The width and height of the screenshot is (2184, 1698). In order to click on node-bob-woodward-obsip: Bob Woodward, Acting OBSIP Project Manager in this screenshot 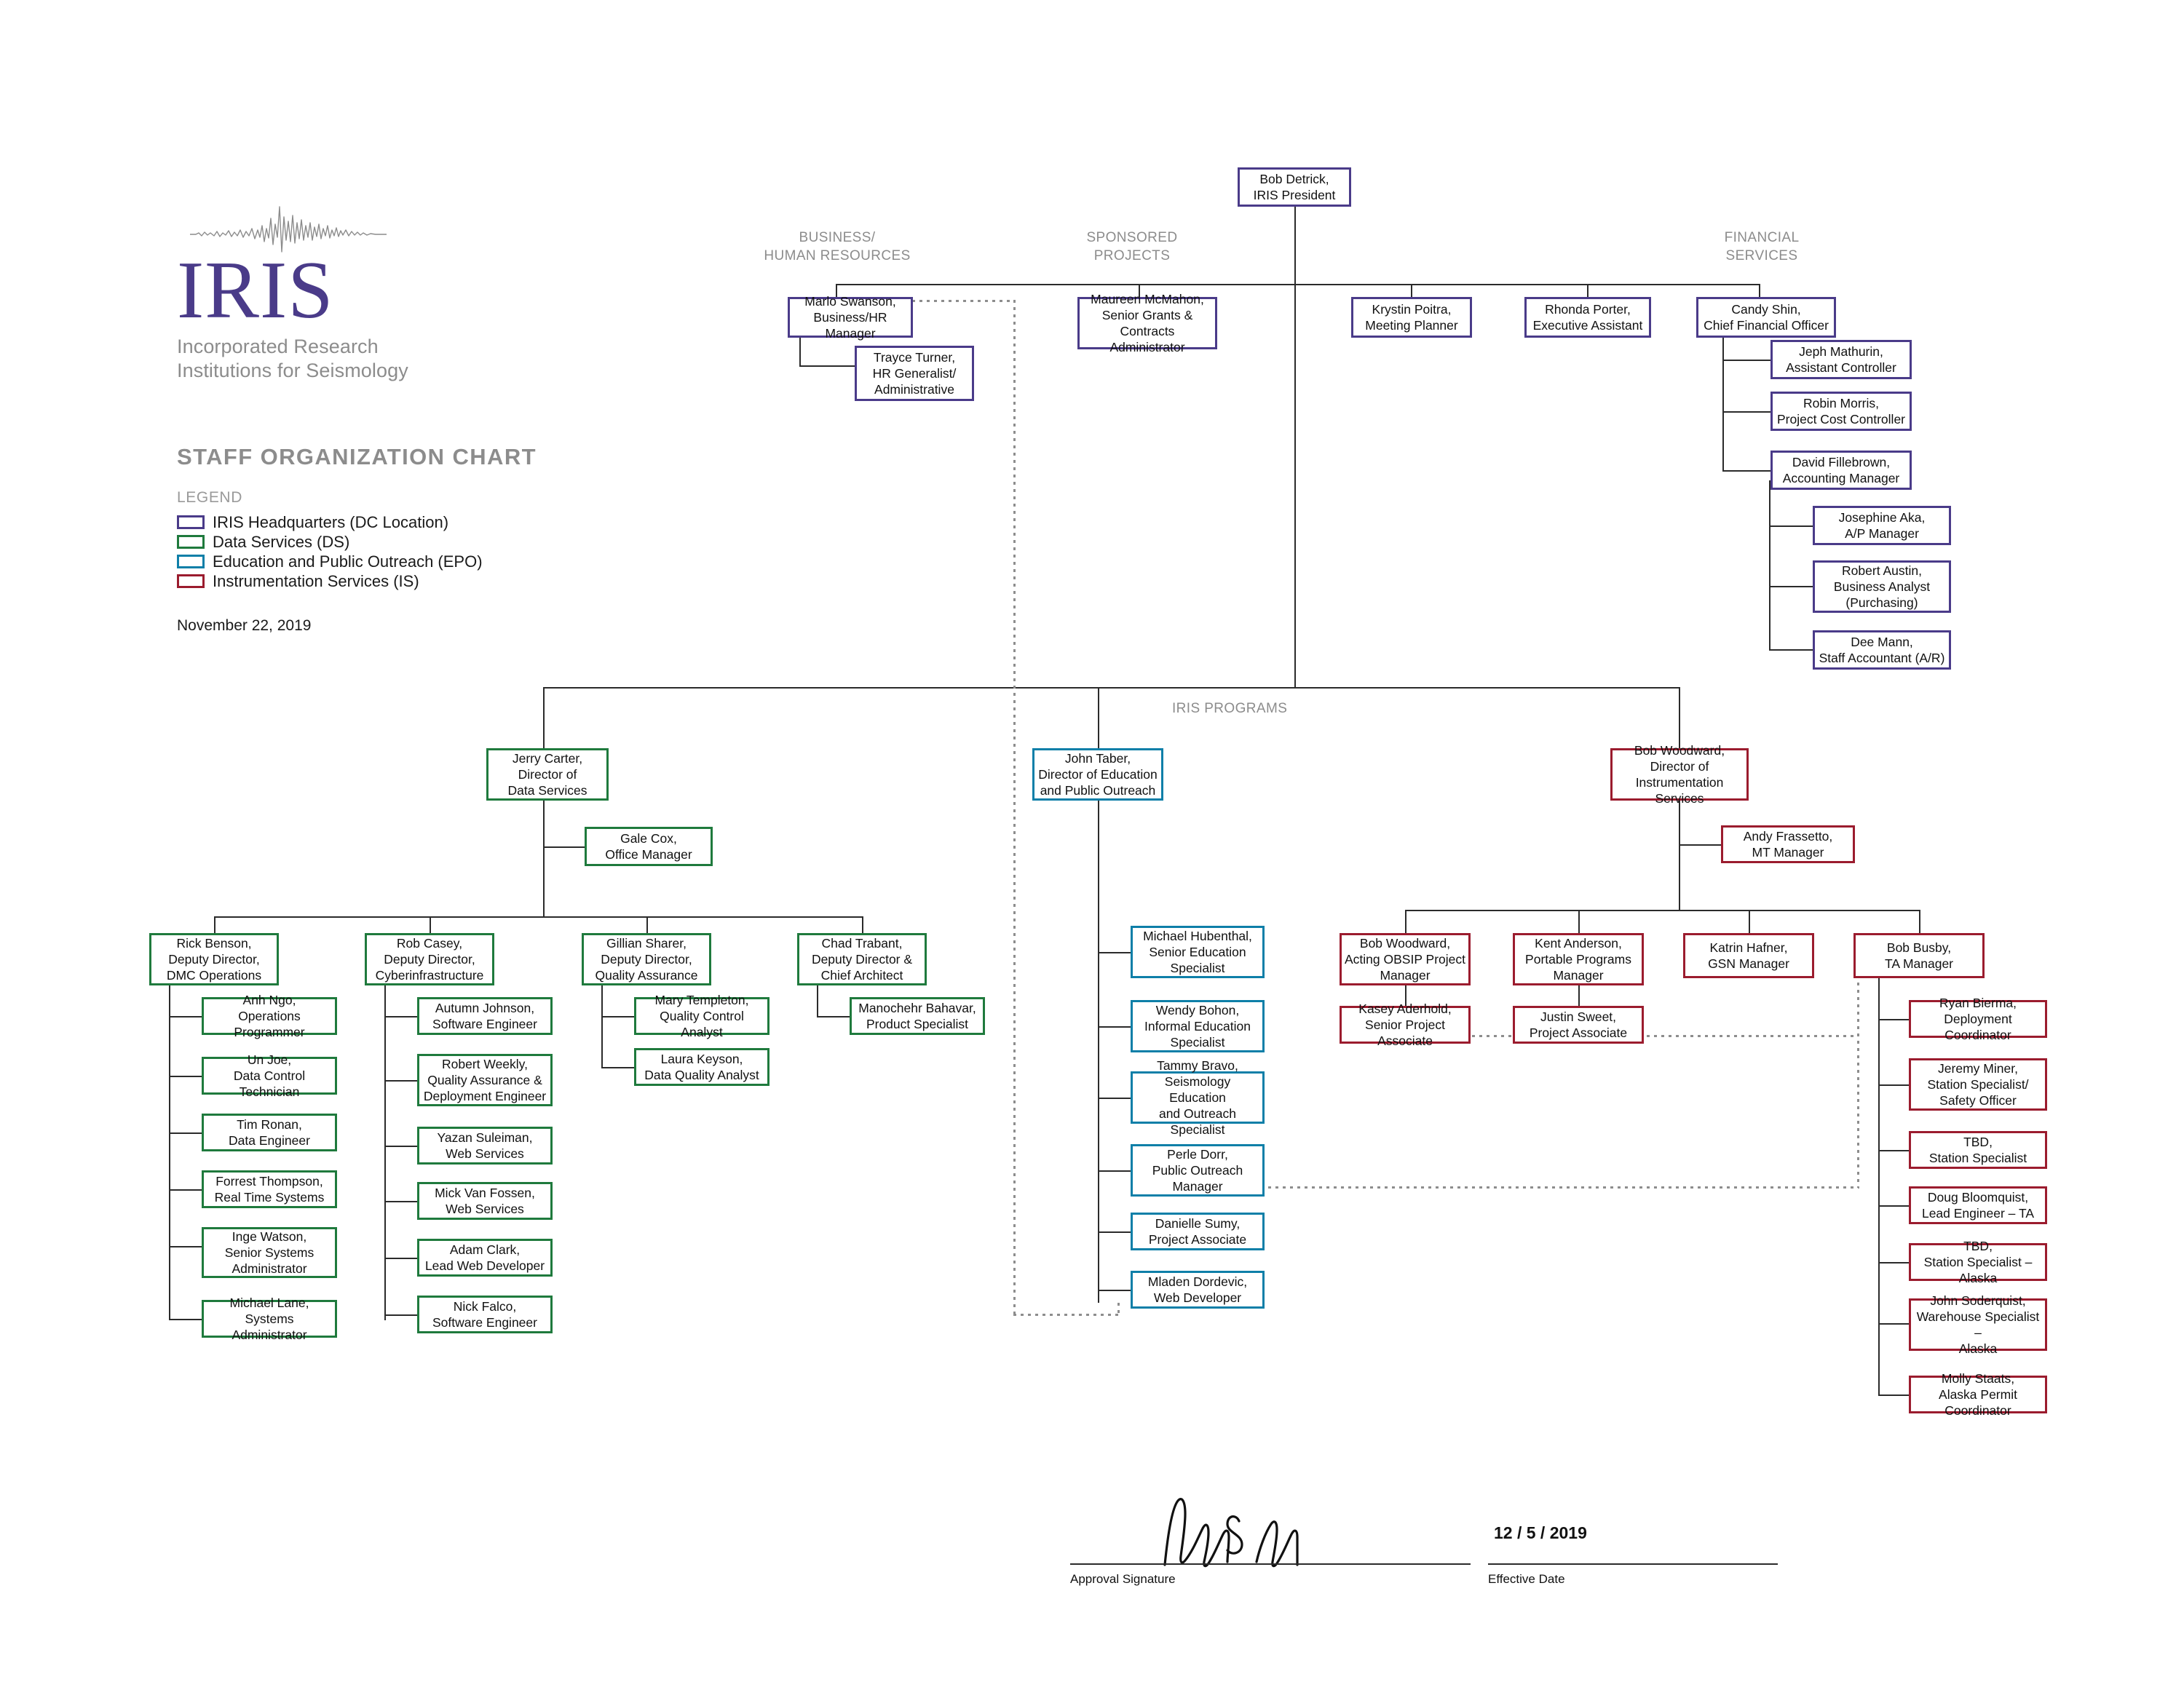, I will do `click(1405, 959)`.